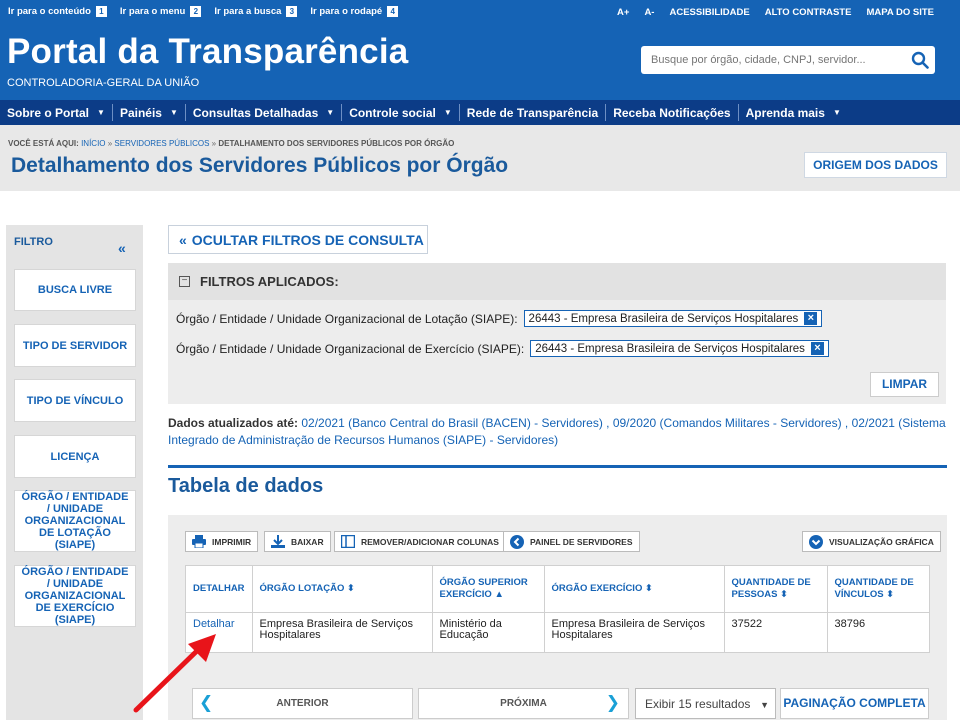 Image resolution: width=960 pixels, height=720 pixels. I want to click on breadcrumb-home: INÍCIO, so click(93, 143).